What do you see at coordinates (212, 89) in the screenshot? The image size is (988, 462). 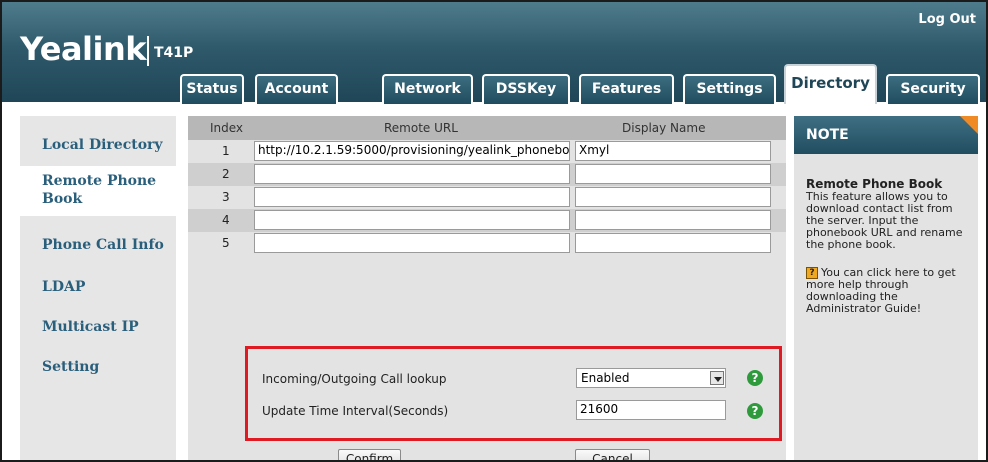 I see `tab-status: Status` at bounding box center [212, 89].